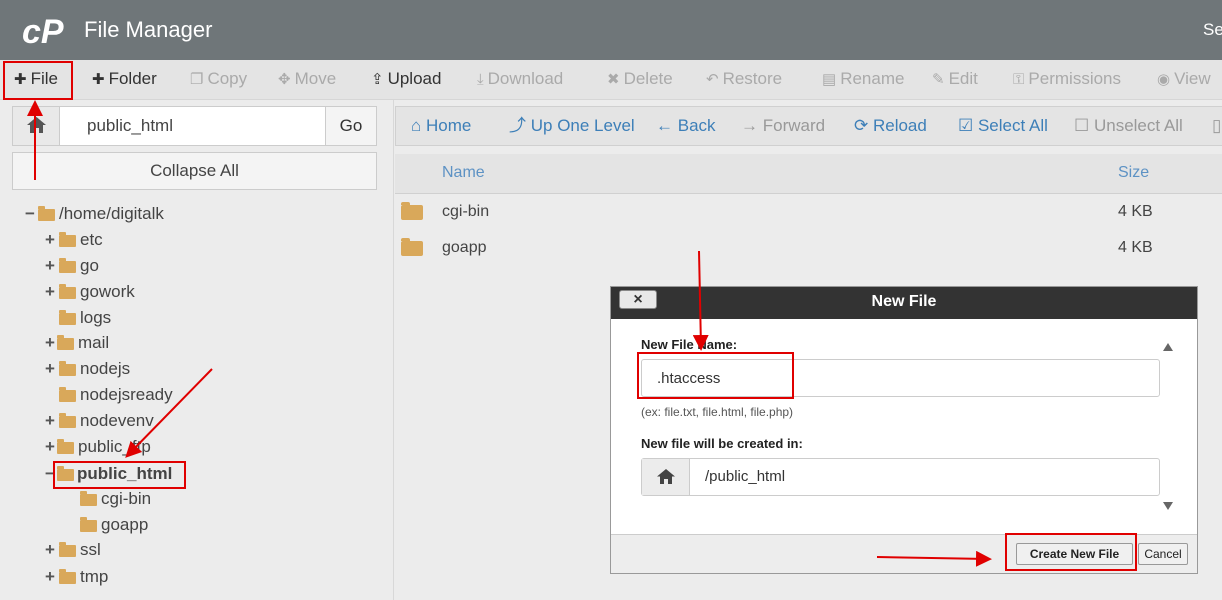 This screenshot has width=1222, height=600. I want to click on highlight-box-public-html, so click(119, 475).